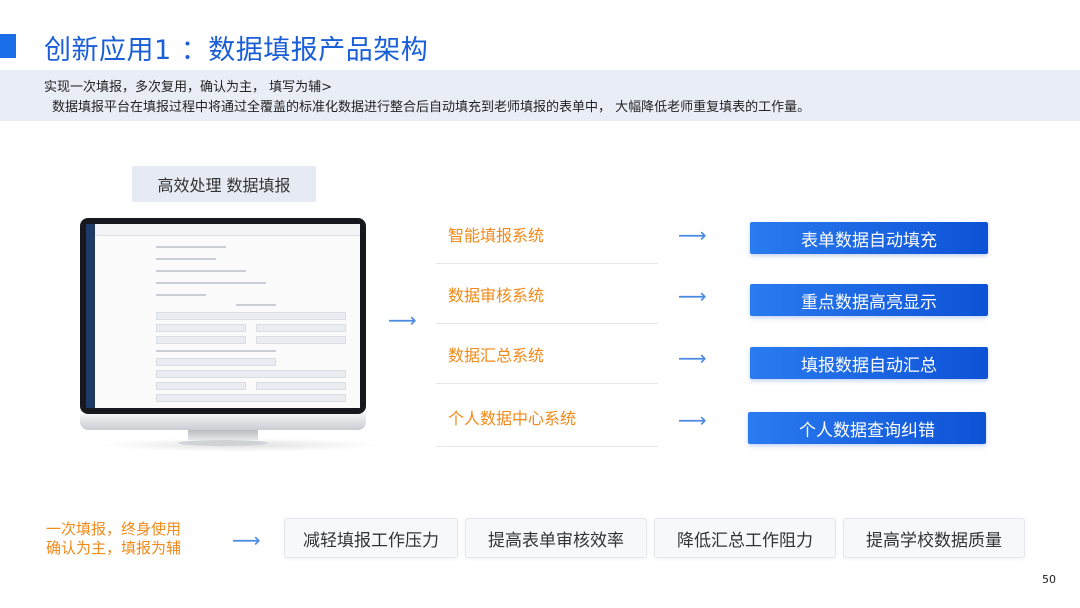 This screenshot has width=1080, height=608. Describe the element at coordinates (869, 363) in the screenshot. I see `result-summary-button: 填报数据自动汇总` at that location.